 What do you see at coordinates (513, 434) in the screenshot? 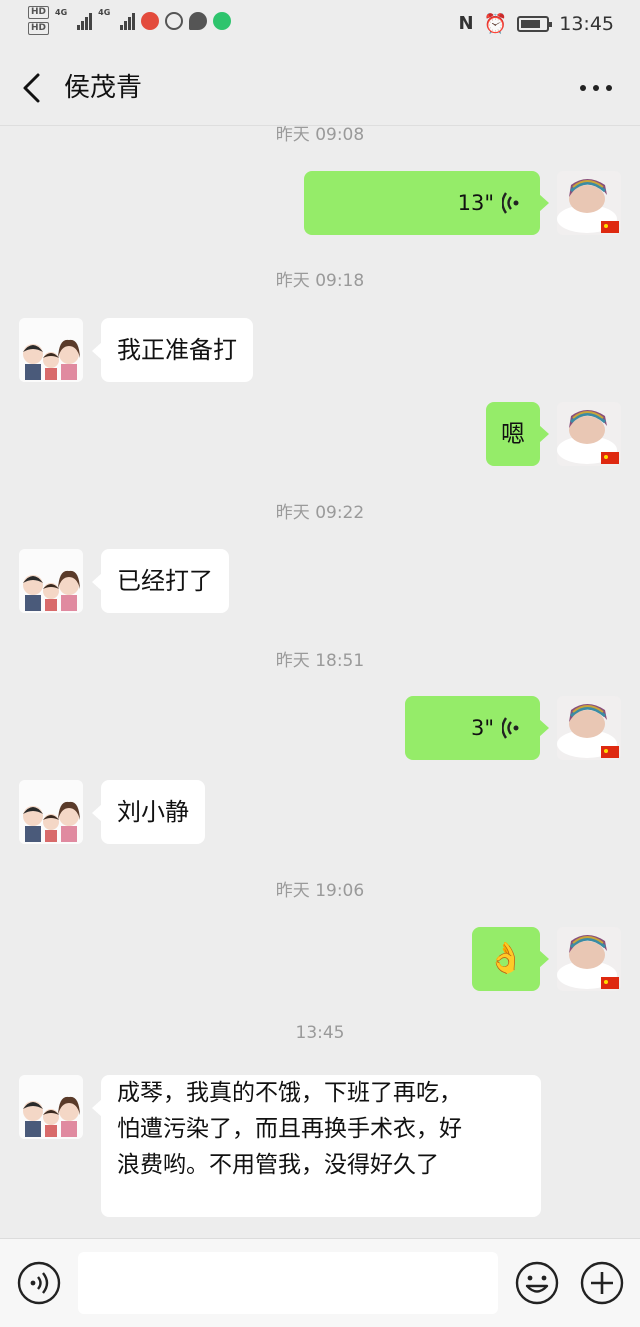
I see `message-text: 嗯` at bounding box center [513, 434].